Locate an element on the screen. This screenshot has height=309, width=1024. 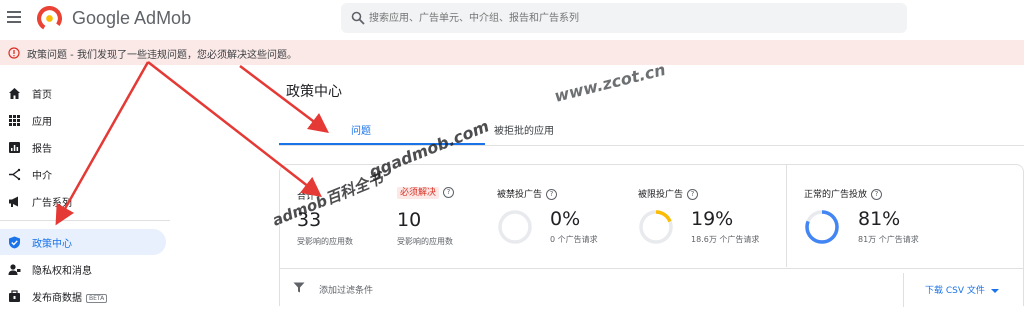
stat-restricted-text: 被限投广告 is located at coordinates (661, 195).